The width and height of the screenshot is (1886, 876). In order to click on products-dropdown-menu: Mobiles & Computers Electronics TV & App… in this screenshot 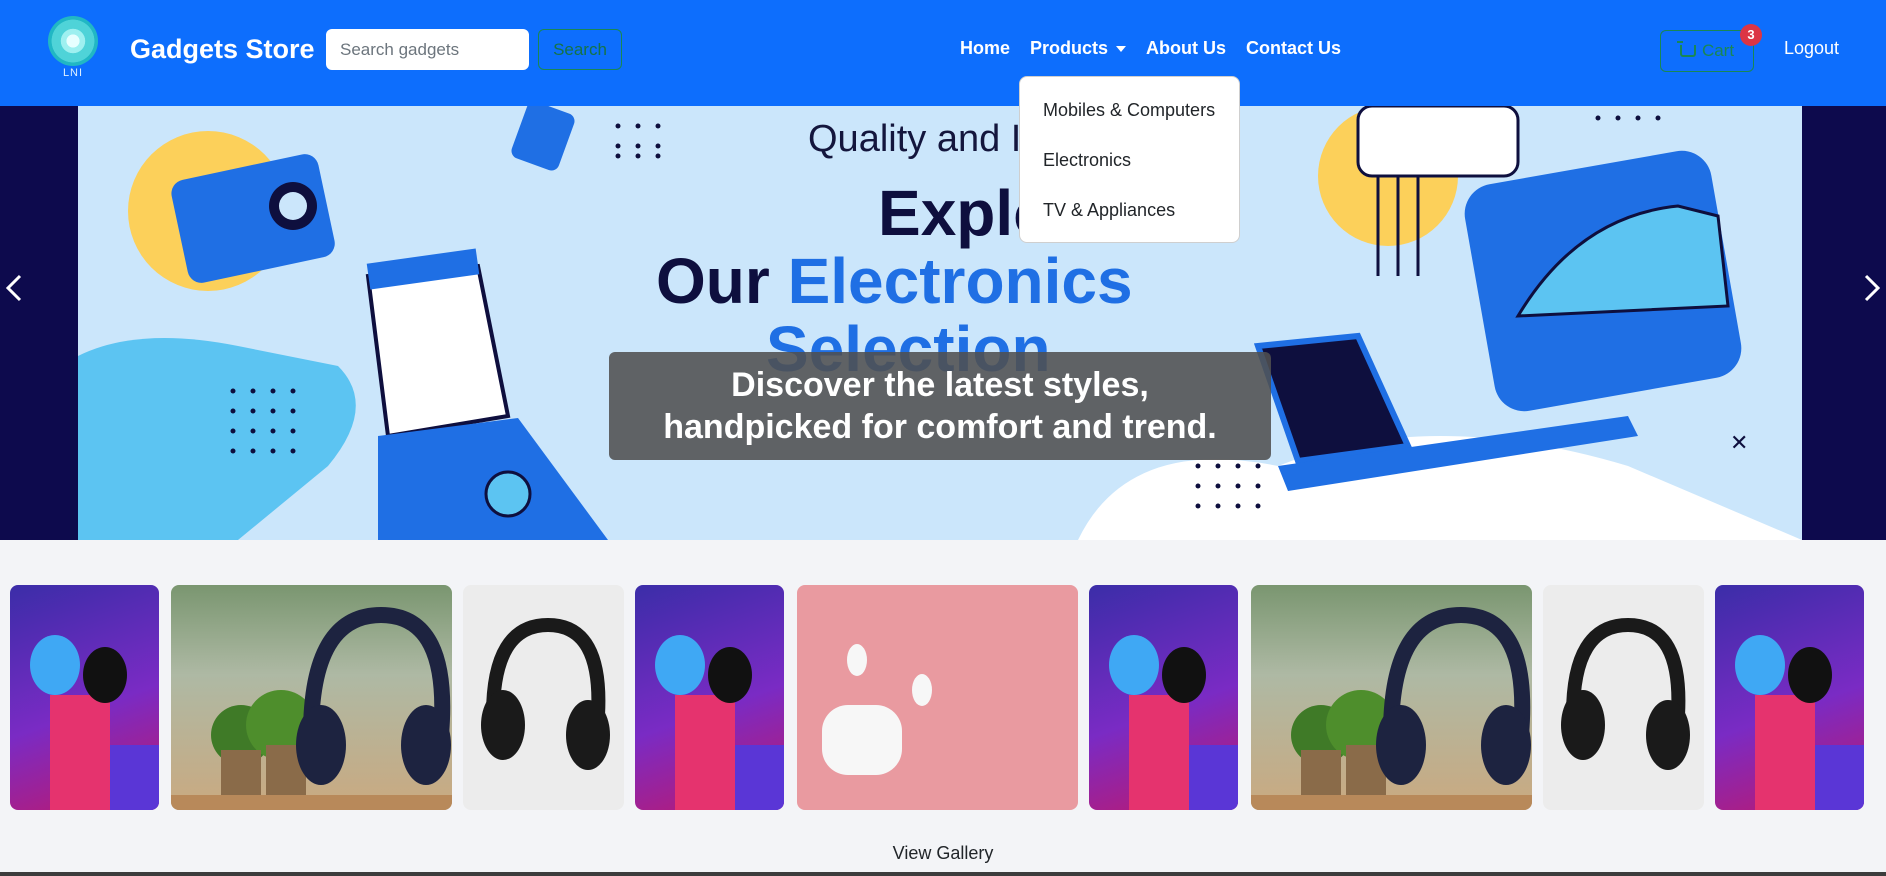, I will do `click(1129, 159)`.